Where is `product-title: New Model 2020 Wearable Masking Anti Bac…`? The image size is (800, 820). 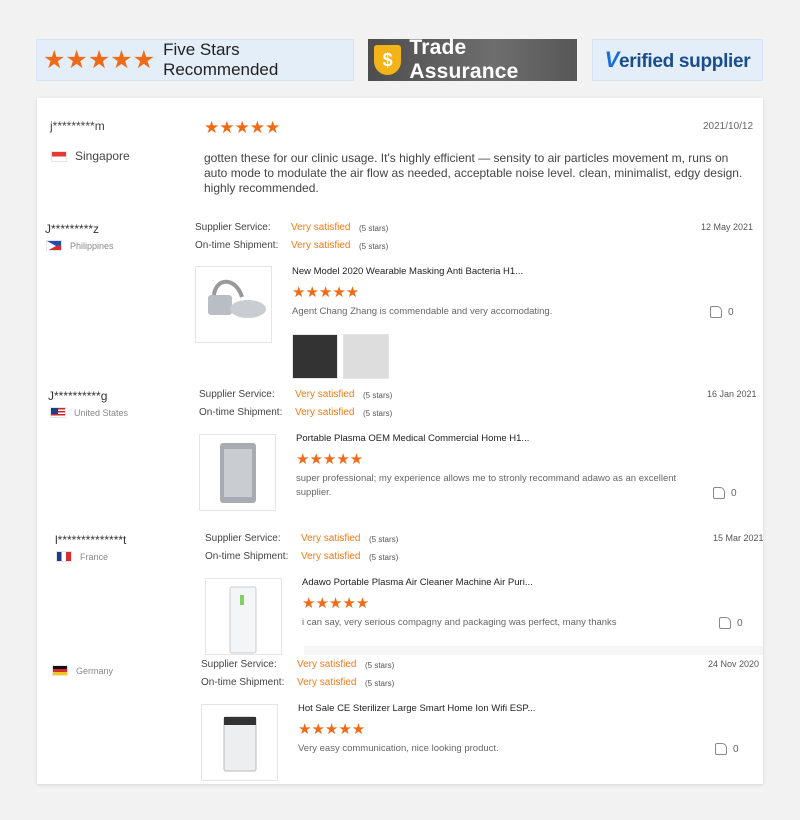 product-title: New Model 2020 Wearable Masking Anti Bac… is located at coordinates (407, 271).